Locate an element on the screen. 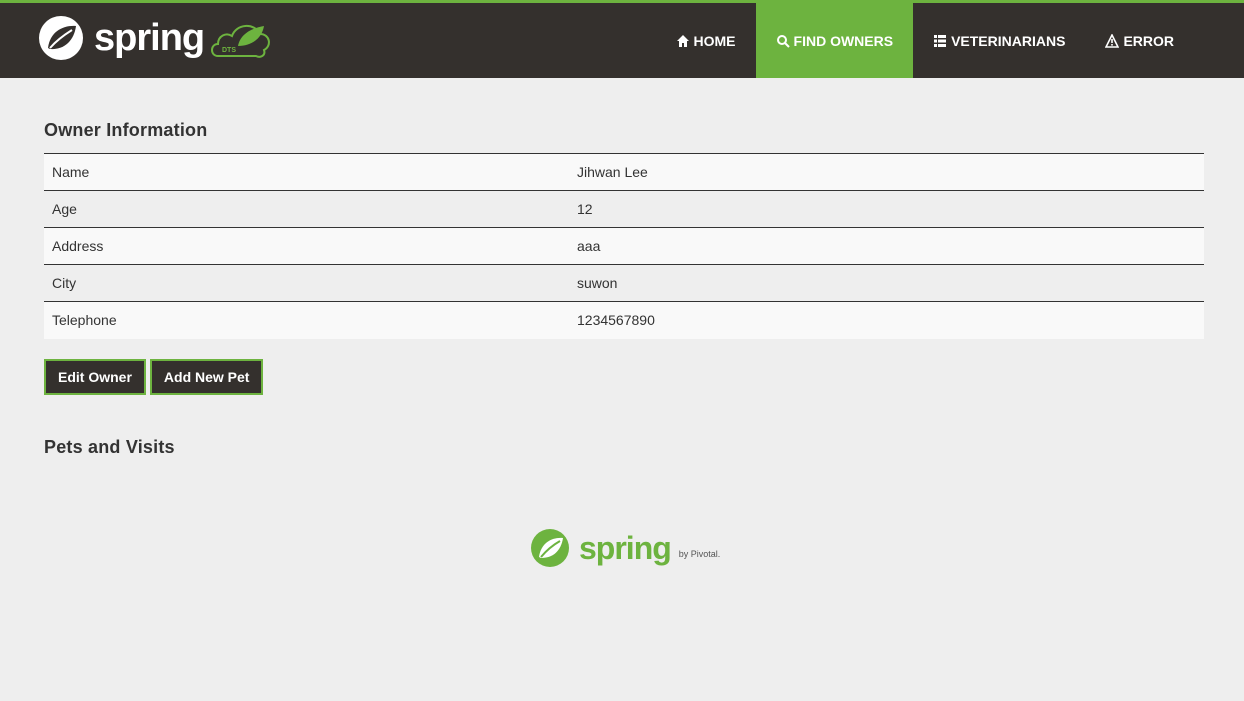 This screenshot has width=1244, height=701. footer-wordmark: spring is located at coordinates (625, 548).